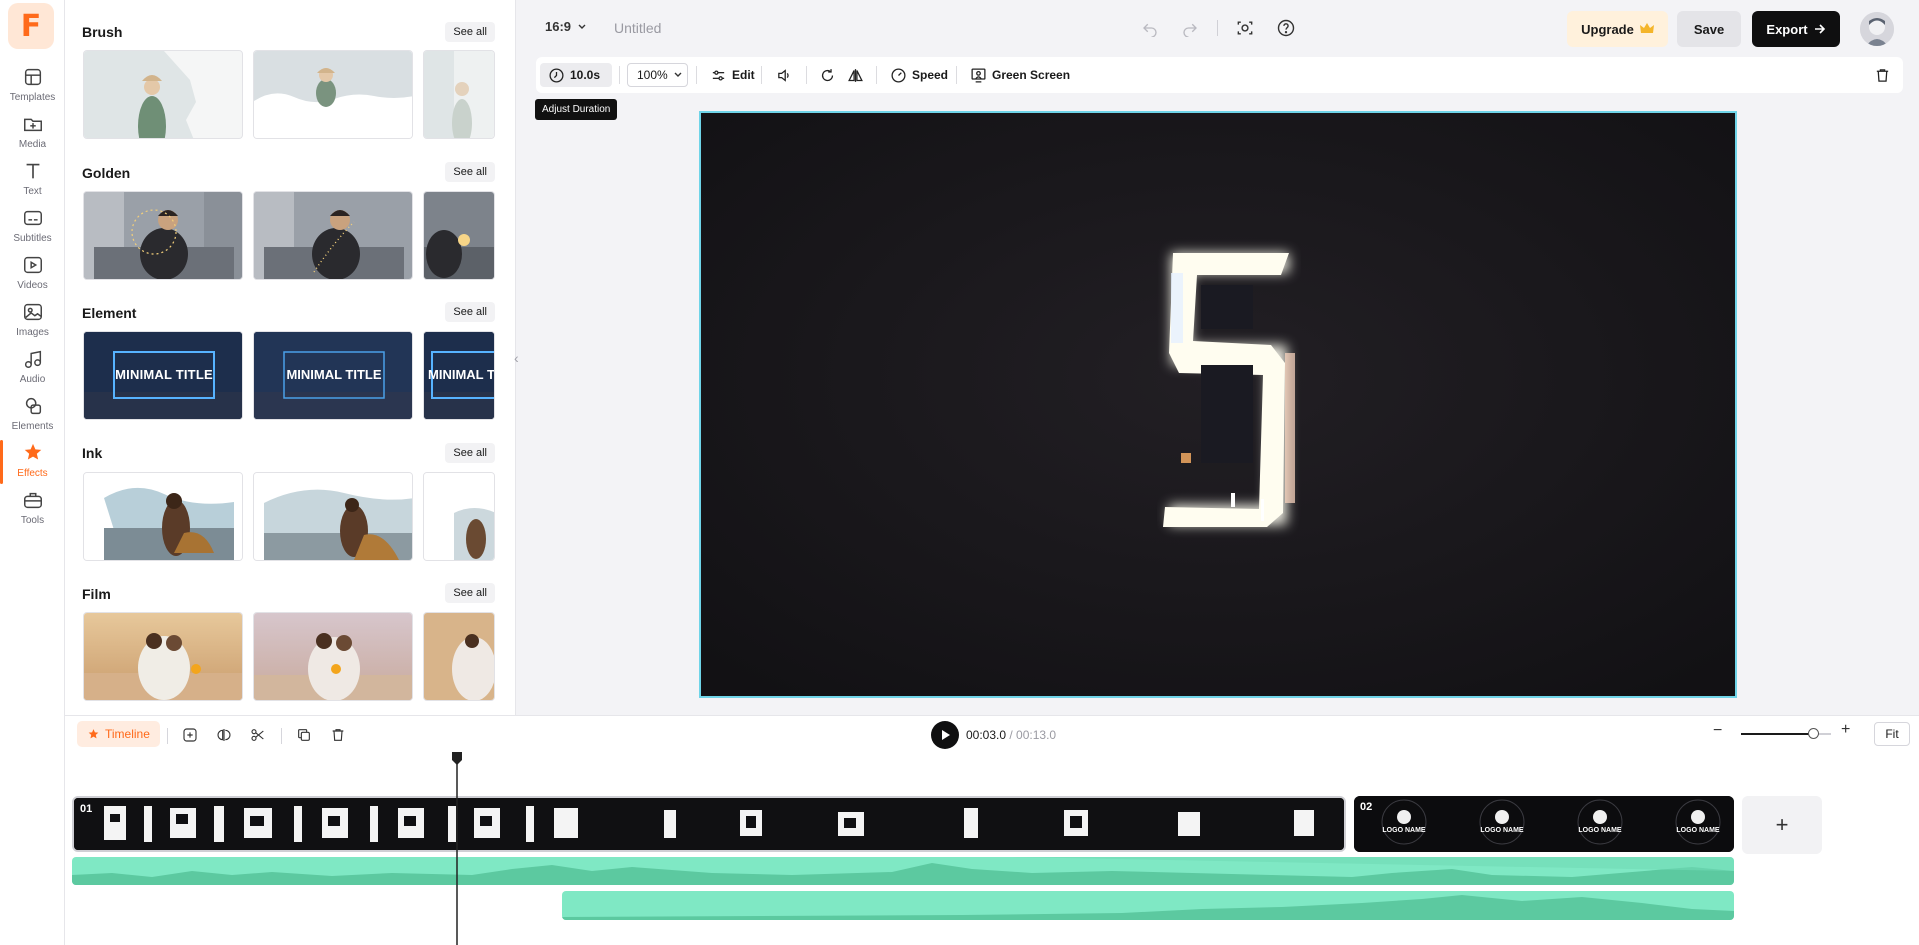 The width and height of the screenshot is (1919, 945). Describe the element at coordinates (1607, 29) in the screenshot. I see `upgrade-label: Upgrade` at that location.